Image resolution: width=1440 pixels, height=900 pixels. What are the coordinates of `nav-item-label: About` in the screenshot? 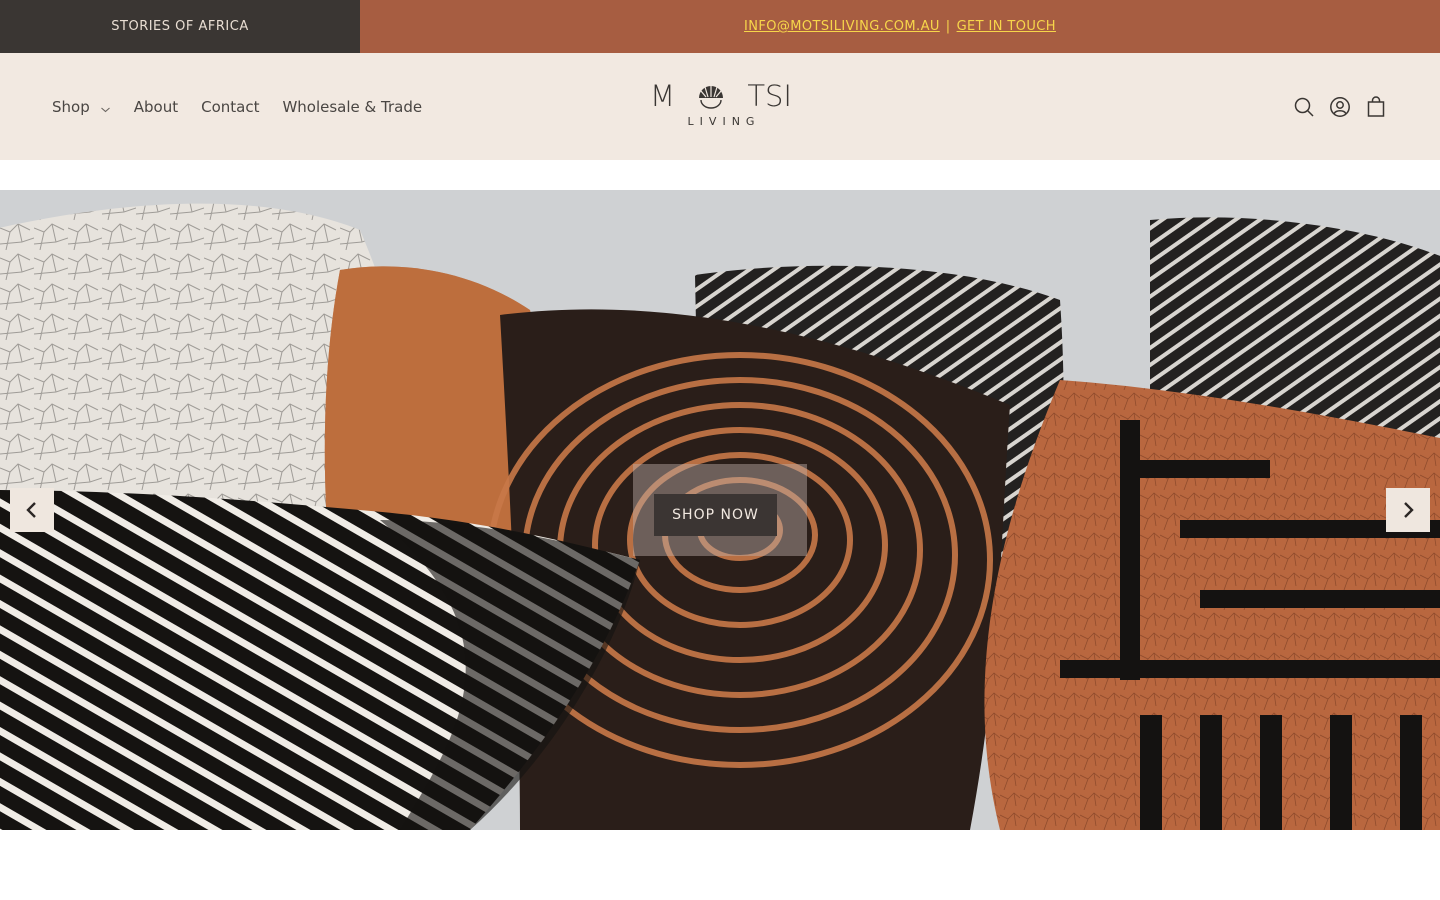 It's located at (156, 106).